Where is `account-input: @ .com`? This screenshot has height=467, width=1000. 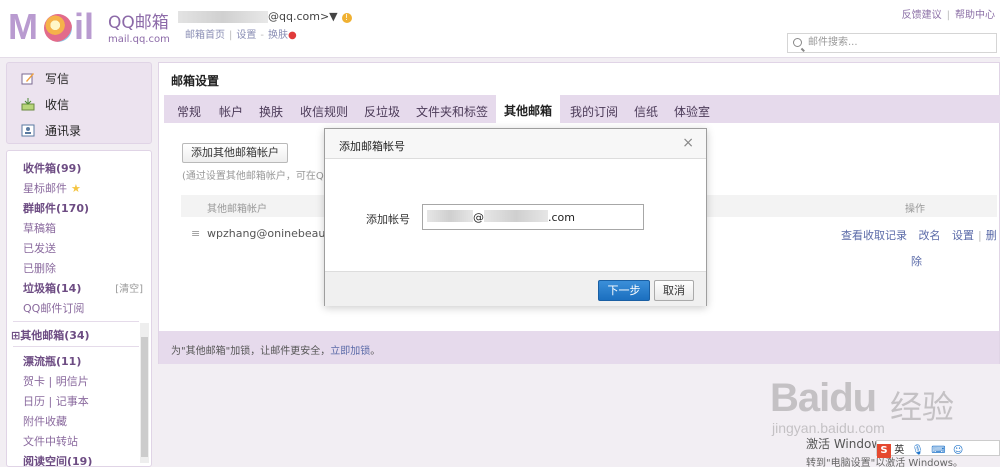 account-input: @ .com is located at coordinates (533, 217).